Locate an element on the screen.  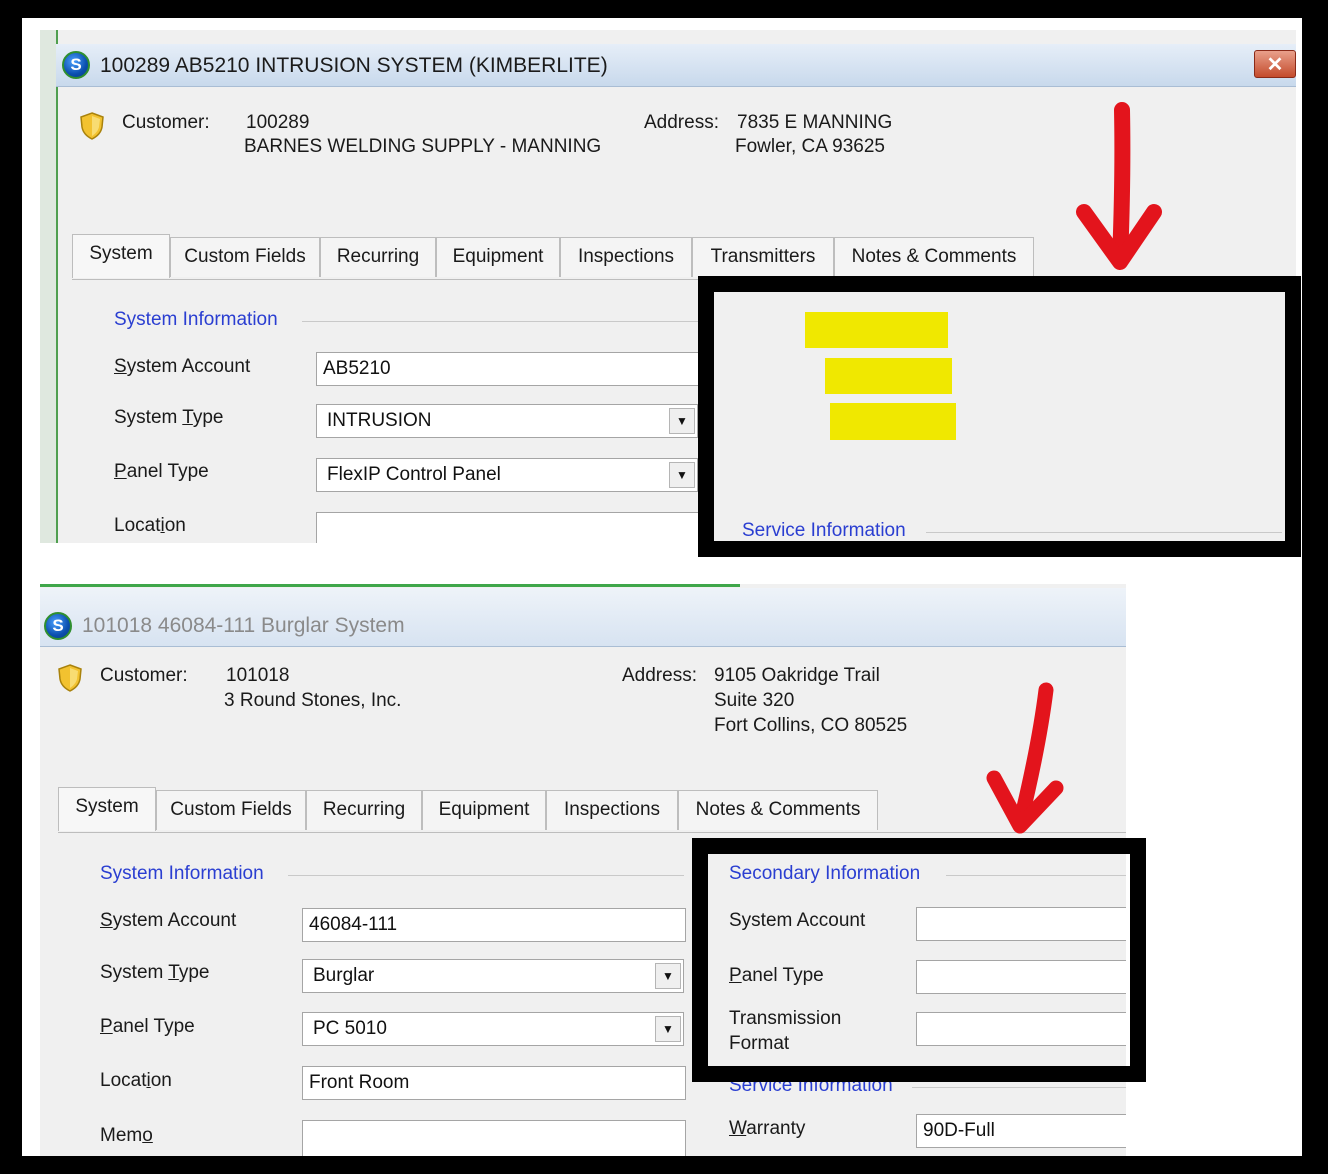
system-account-input: AB5210 is located at coordinates (511, 369).